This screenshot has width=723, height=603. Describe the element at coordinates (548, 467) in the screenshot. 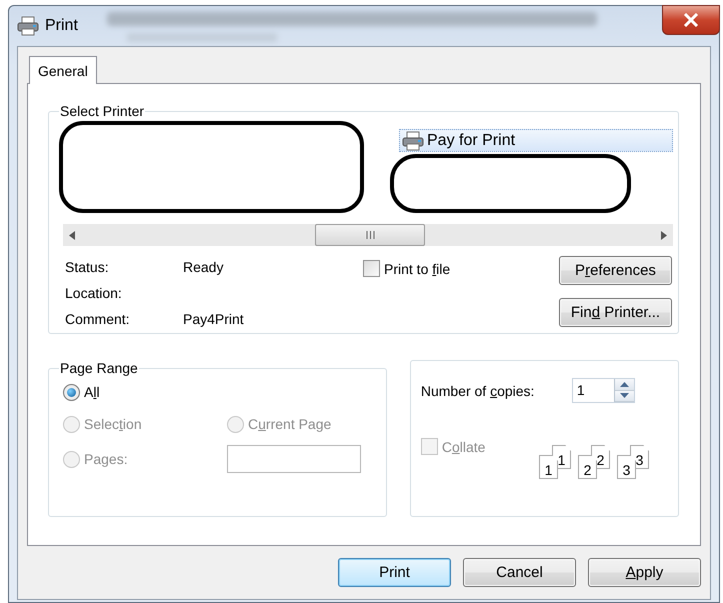

I see `page-number: 1` at that location.